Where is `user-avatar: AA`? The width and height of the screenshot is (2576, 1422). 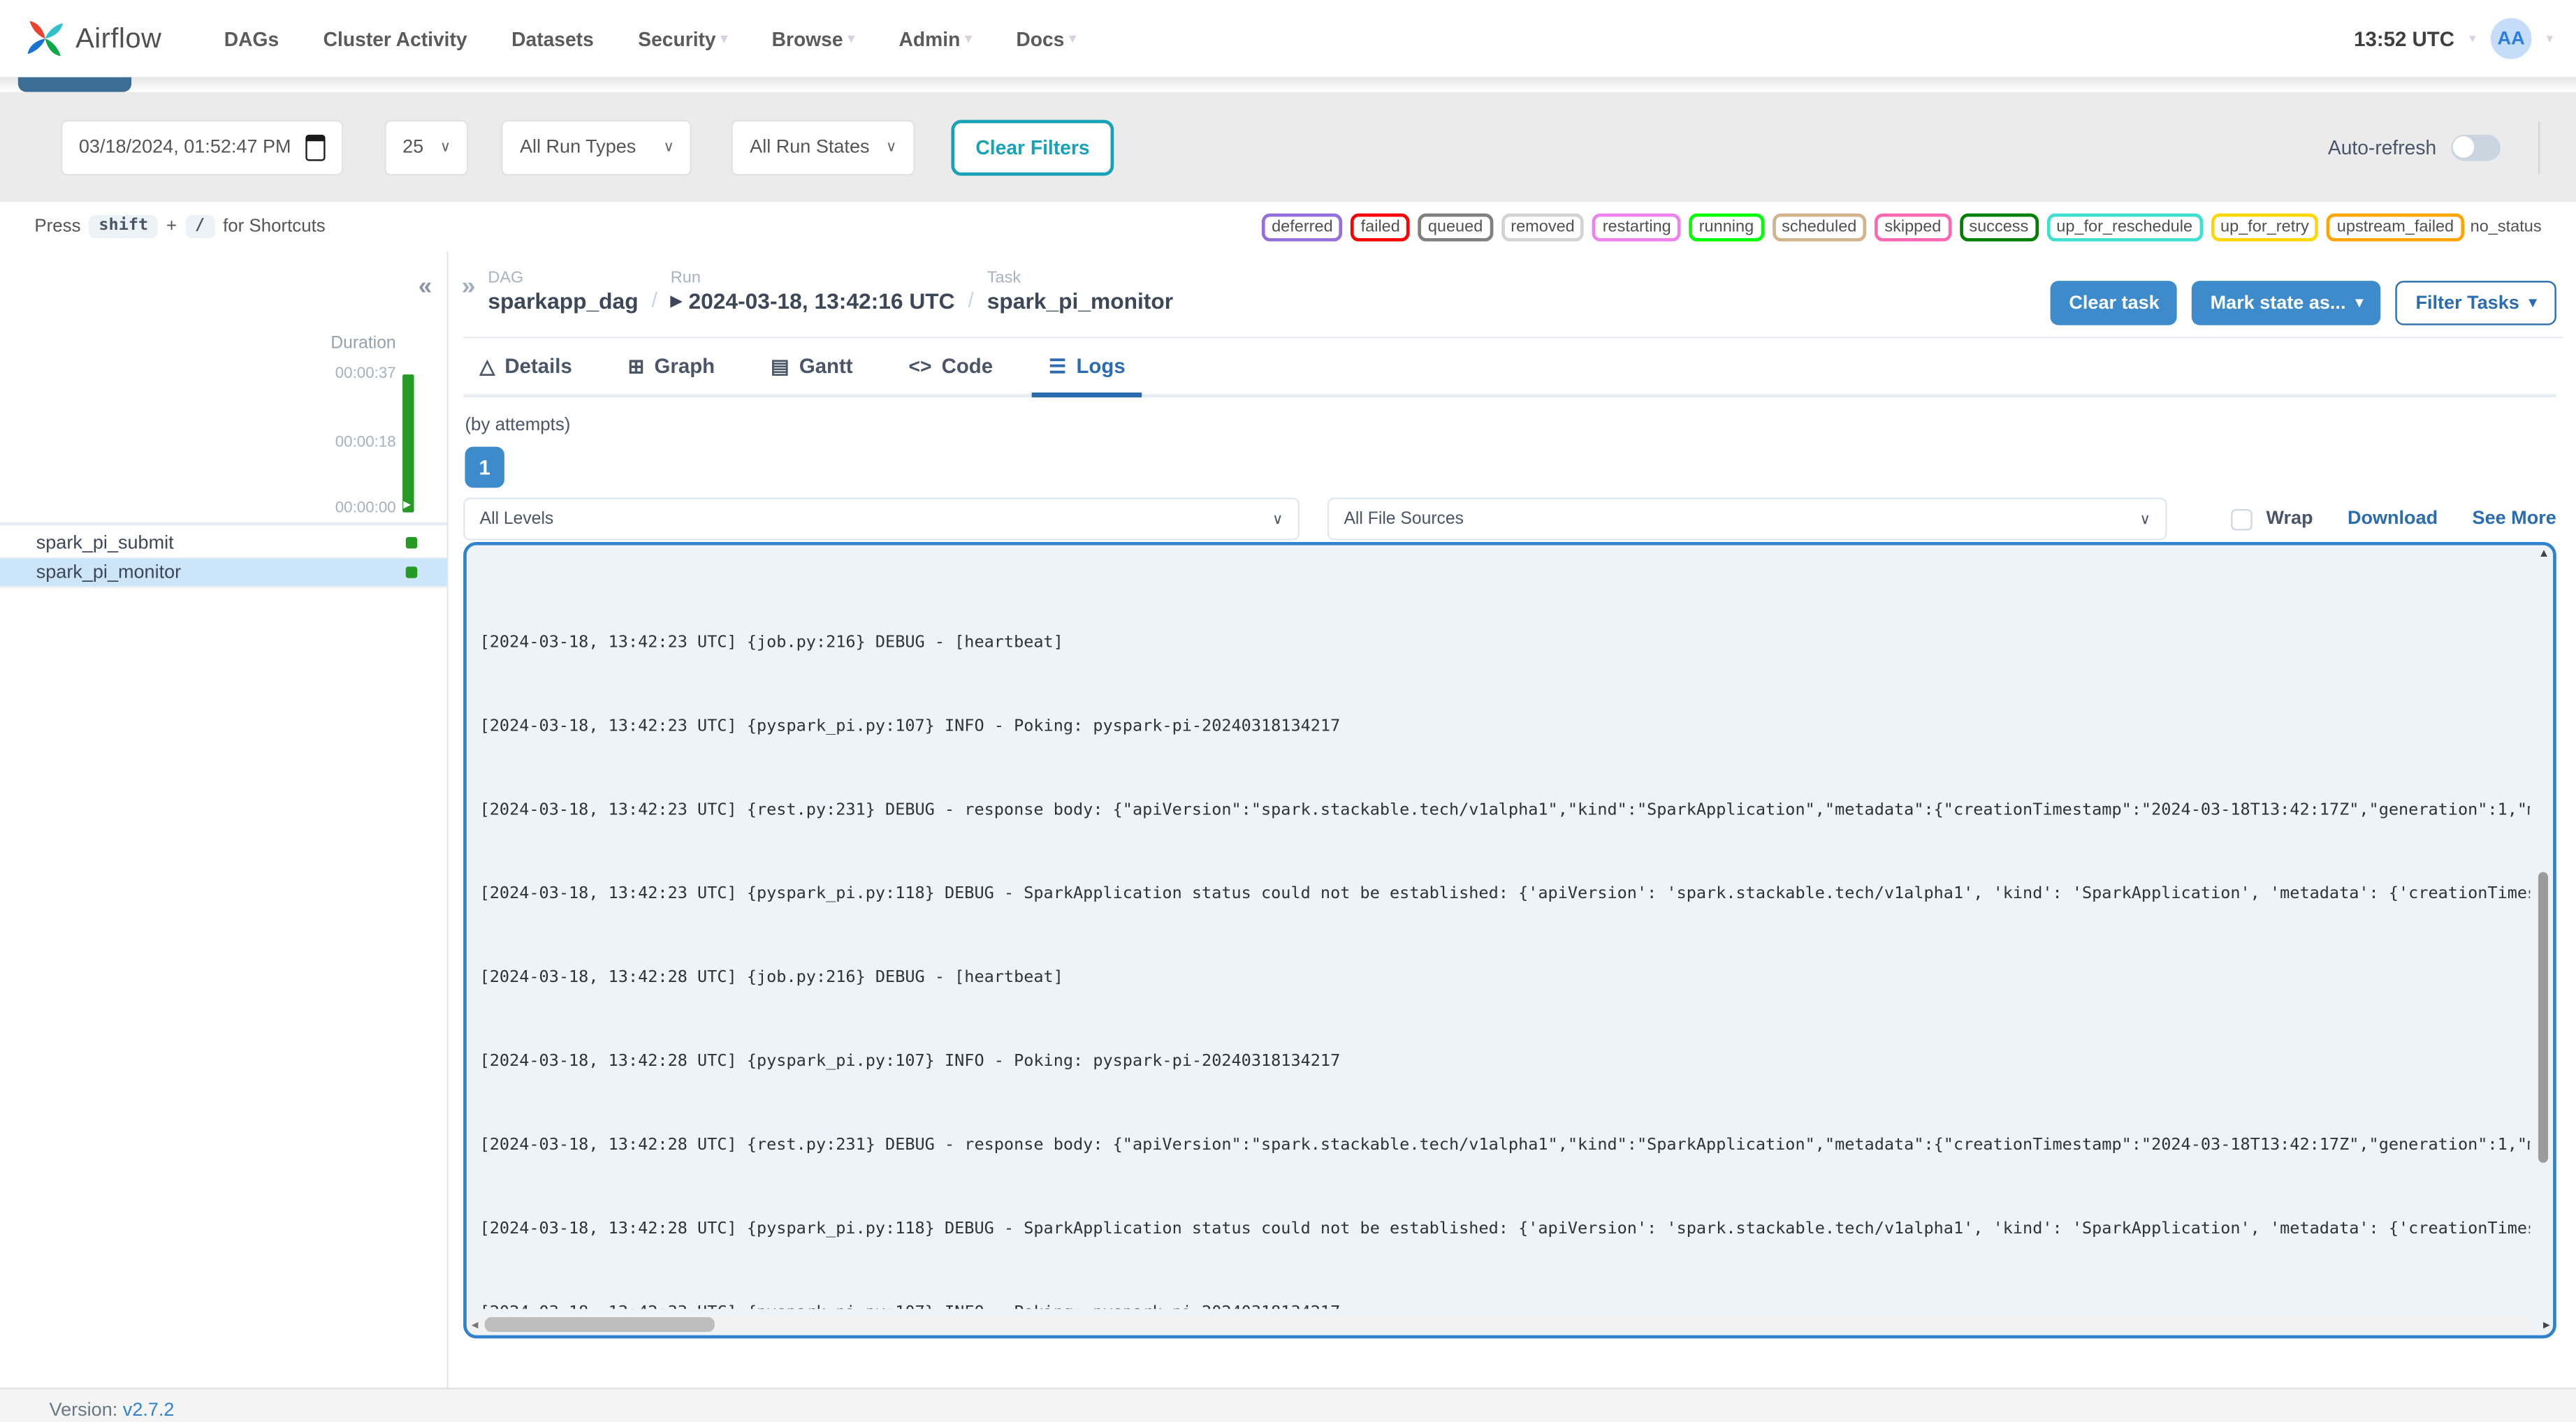
user-avatar: AA is located at coordinates (2511, 38).